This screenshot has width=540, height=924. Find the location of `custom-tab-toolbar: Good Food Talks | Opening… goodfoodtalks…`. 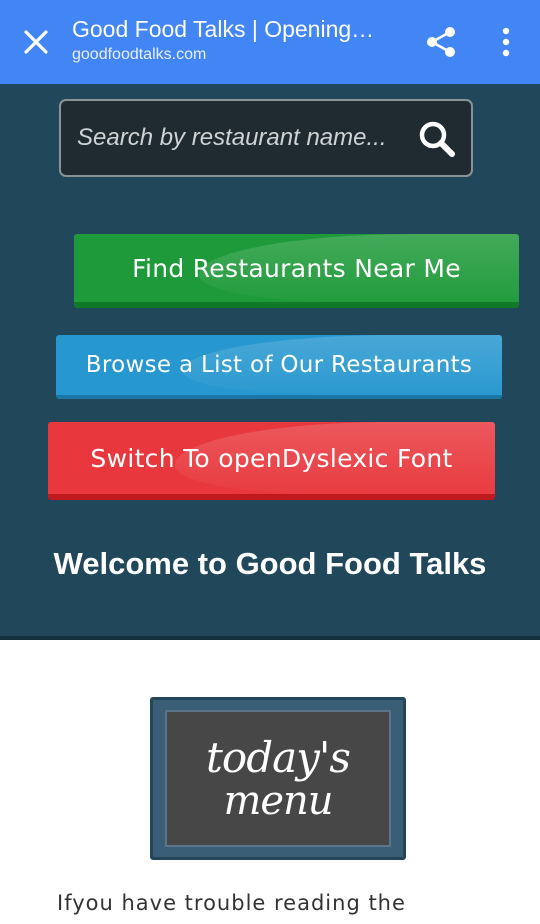

custom-tab-toolbar: Good Food Talks | Opening… goodfoodtalks… is located at coordinates (270, 42).